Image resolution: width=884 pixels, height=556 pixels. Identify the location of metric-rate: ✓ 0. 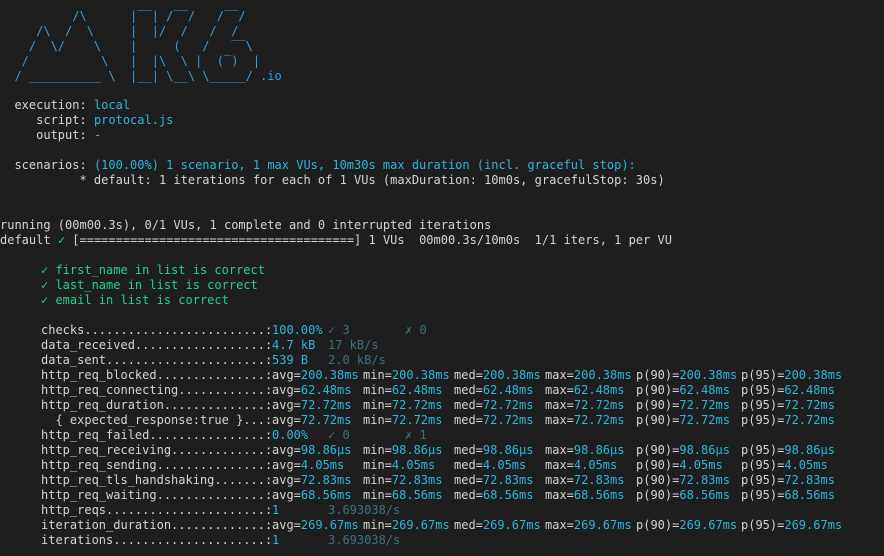
(339, 435).